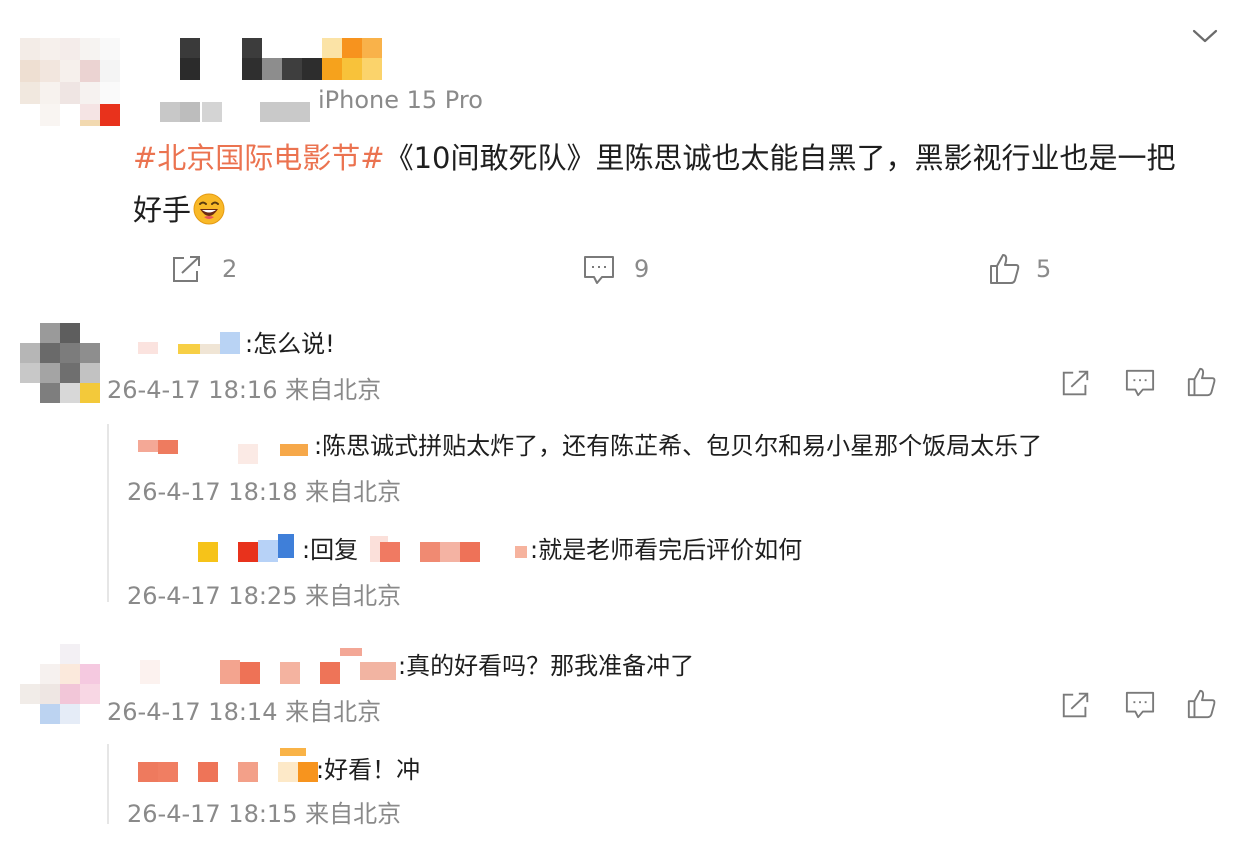 The width and height of the screenshot is (1234, 850). What do you see at coordinates (162, 210) in the screenshot?
I see `post-text-line2: 好手` at bounding box center [162, 210].